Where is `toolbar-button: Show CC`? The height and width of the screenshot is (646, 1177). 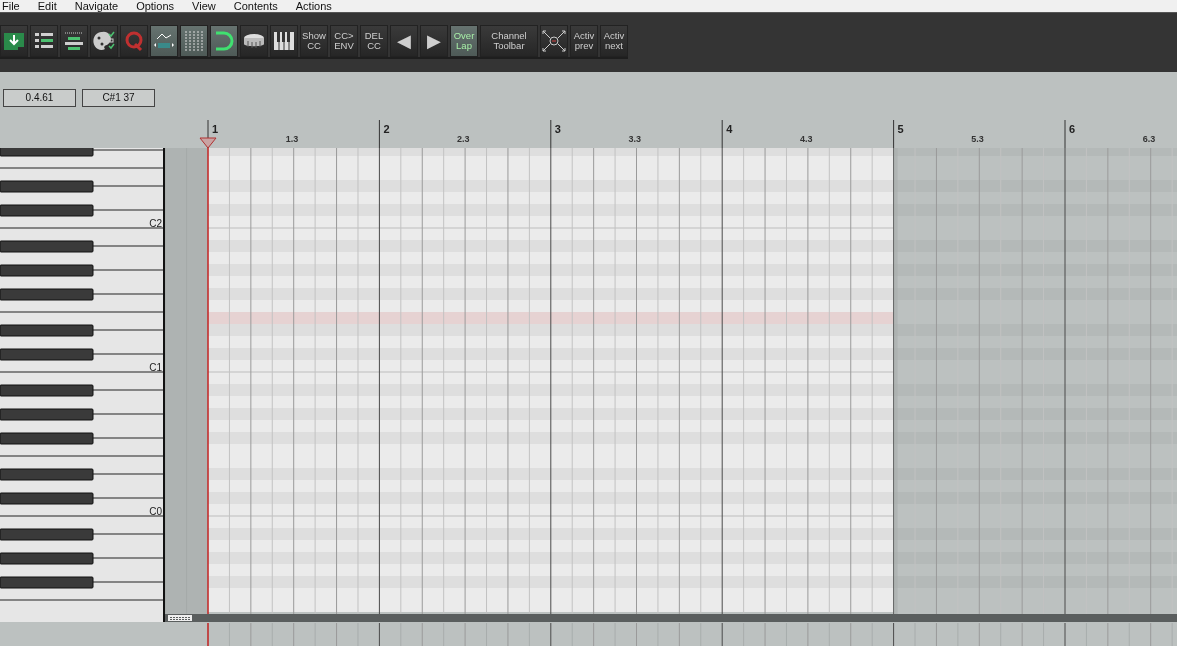
toolbar-button: Show CC is located at coordinates (314, 41).